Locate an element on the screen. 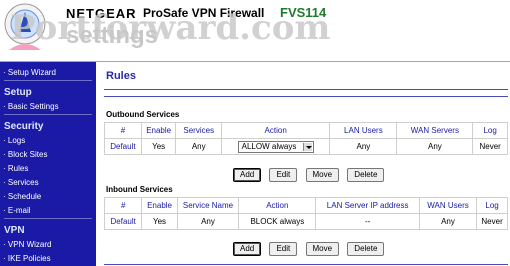 The height and width of the screenshot is (266, 510). sidebar-item-basic-settings: · Basic Settings is located at coordinates (48, 107).